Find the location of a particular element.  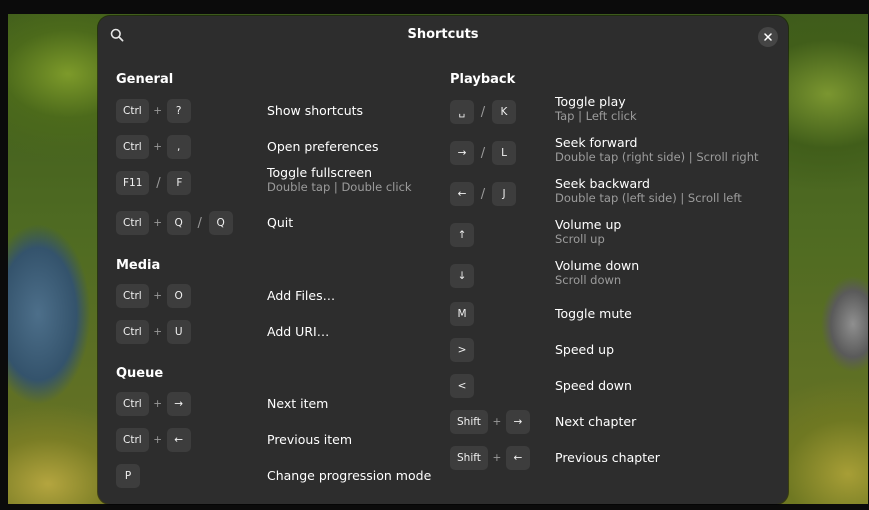

close-button is located at coordinates (768, 37).